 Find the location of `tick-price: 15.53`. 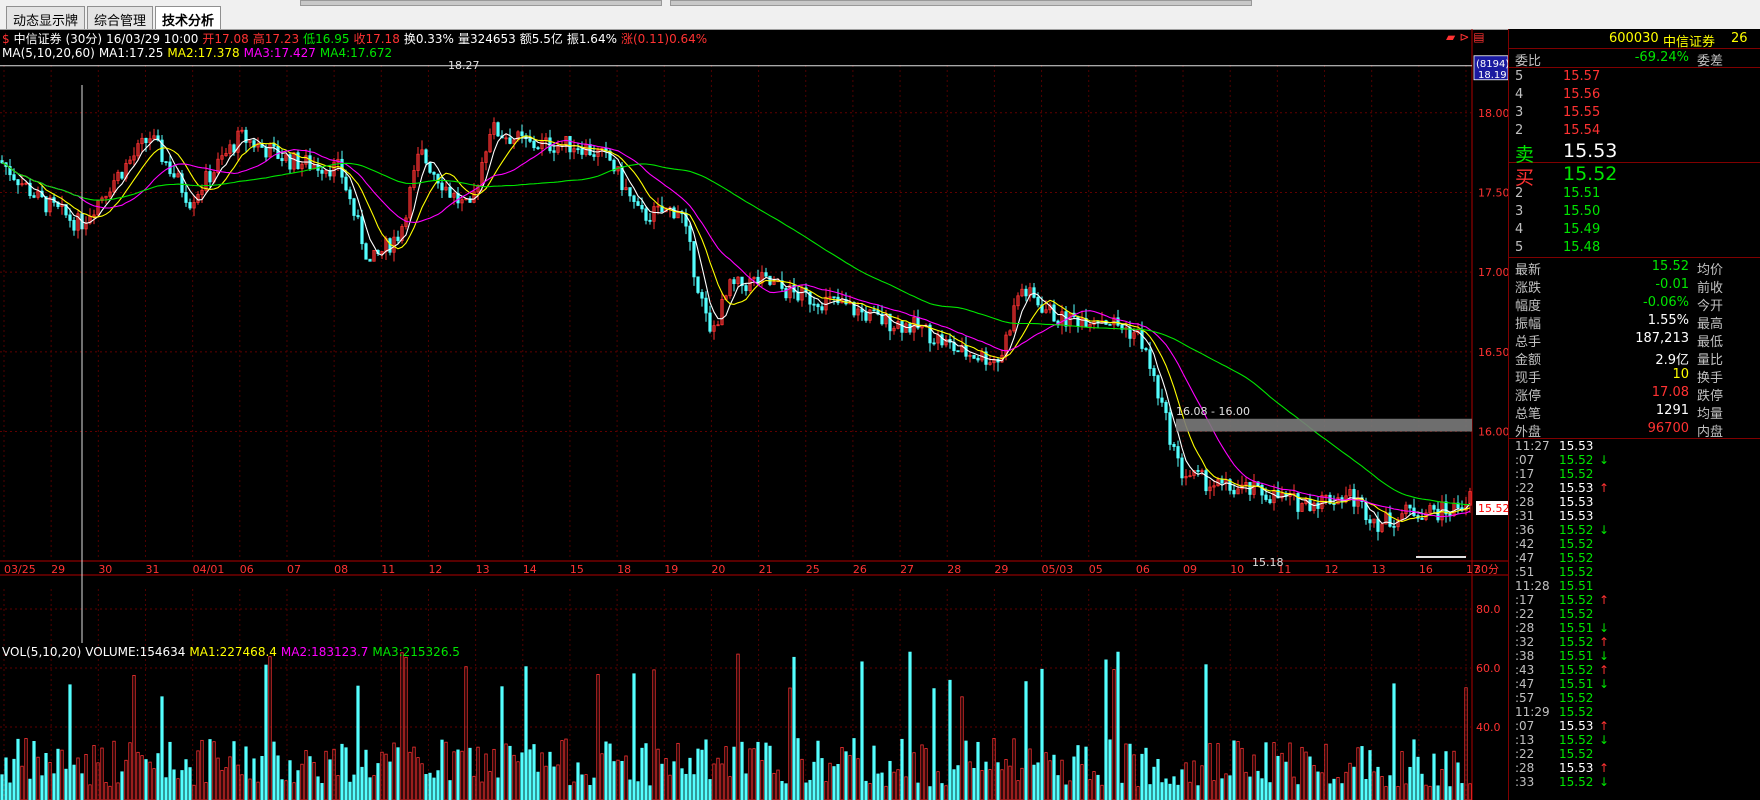

tick-price: 15.53 is located at coordinates (1576, 446).